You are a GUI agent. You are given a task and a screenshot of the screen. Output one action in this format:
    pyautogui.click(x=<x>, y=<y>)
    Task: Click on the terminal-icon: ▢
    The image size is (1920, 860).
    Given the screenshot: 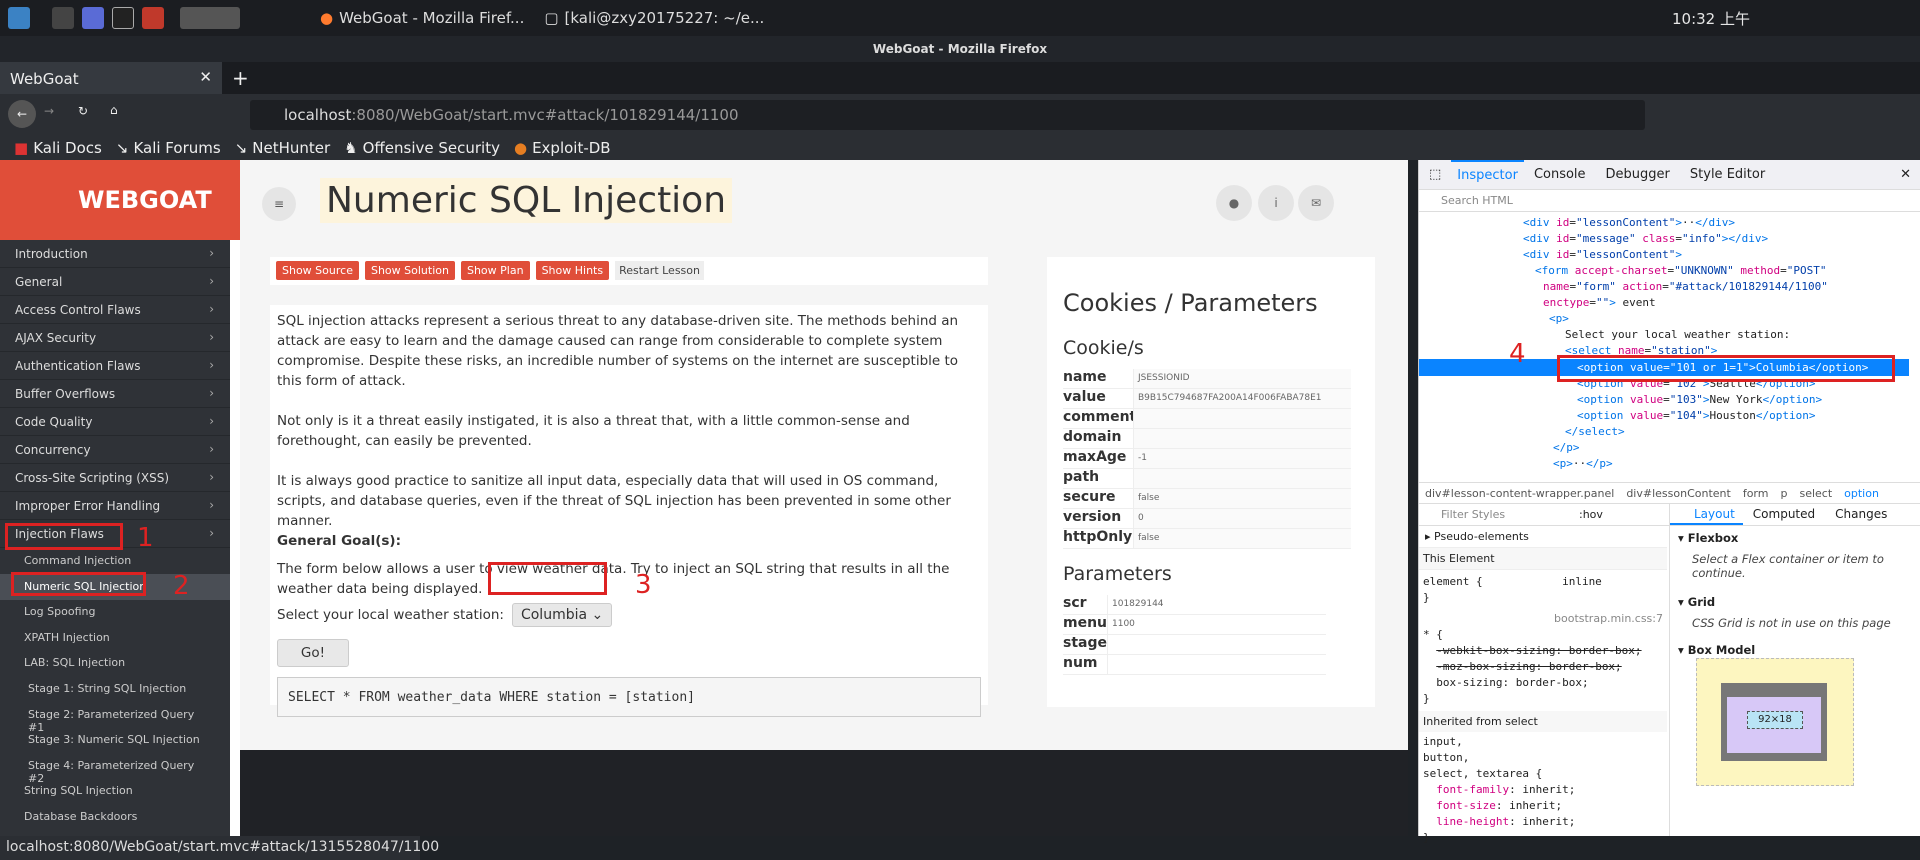 What is the action you would take?
    pyautogui.click(x=551, y=18)
    